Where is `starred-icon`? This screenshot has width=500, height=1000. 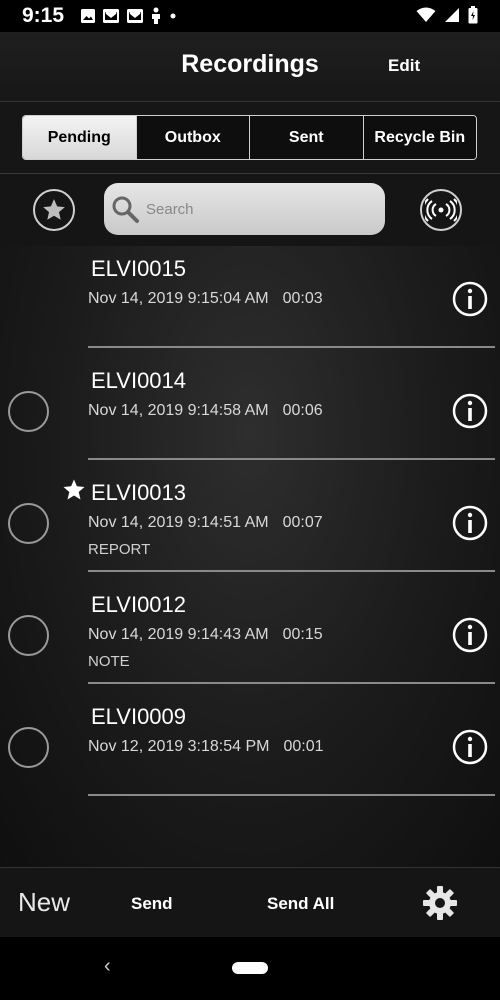
starred-icon is located at coordinates (74, 489).